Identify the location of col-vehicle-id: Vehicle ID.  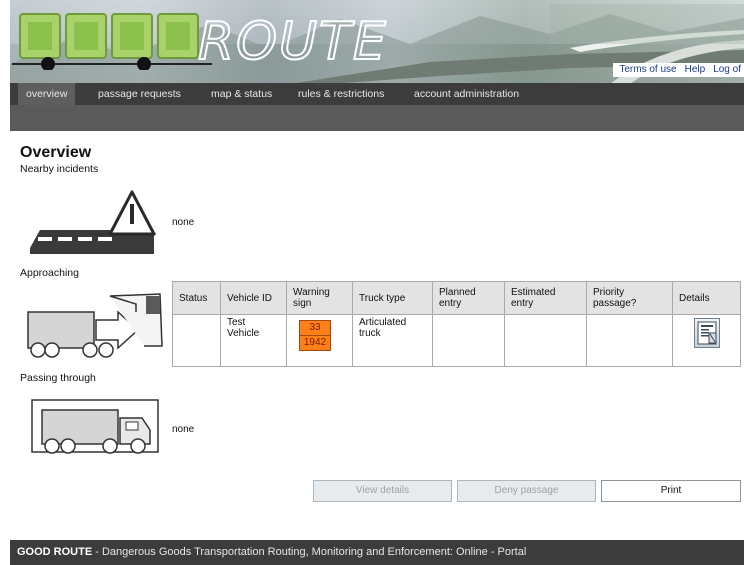
(253, 298).